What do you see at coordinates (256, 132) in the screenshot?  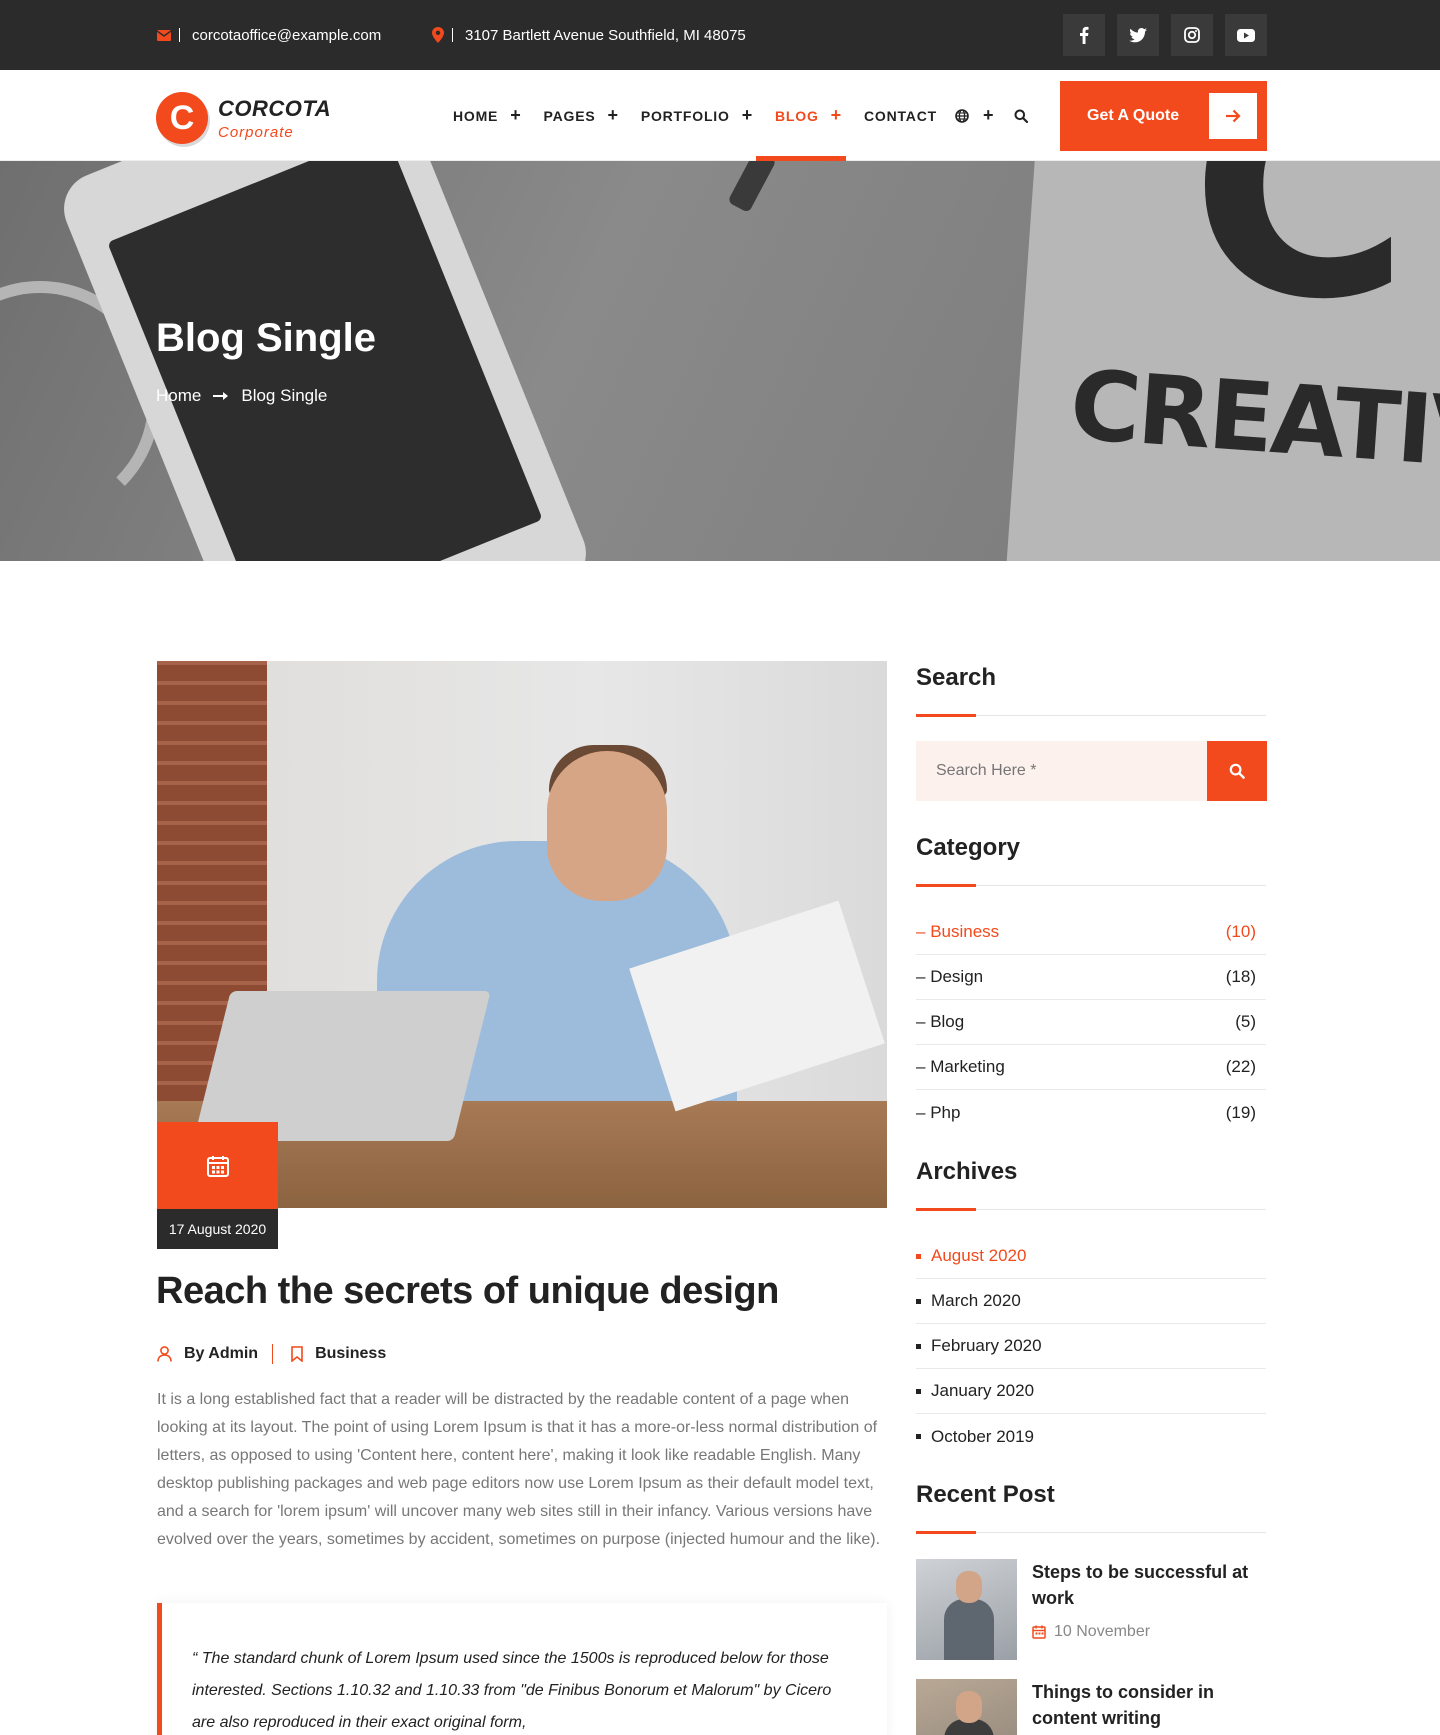 I see `logo-tagline: Corporate` at bounding box center [256, 132].